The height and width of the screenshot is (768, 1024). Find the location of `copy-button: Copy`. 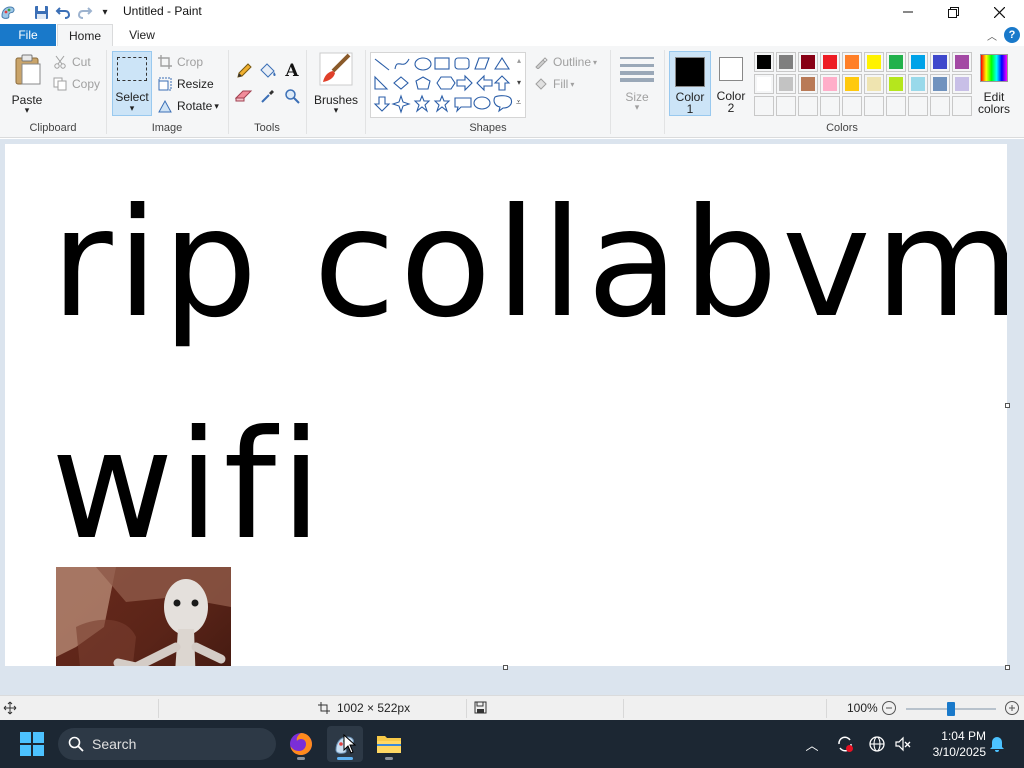

copy-button: Copy is located at coordinates (76, 84).